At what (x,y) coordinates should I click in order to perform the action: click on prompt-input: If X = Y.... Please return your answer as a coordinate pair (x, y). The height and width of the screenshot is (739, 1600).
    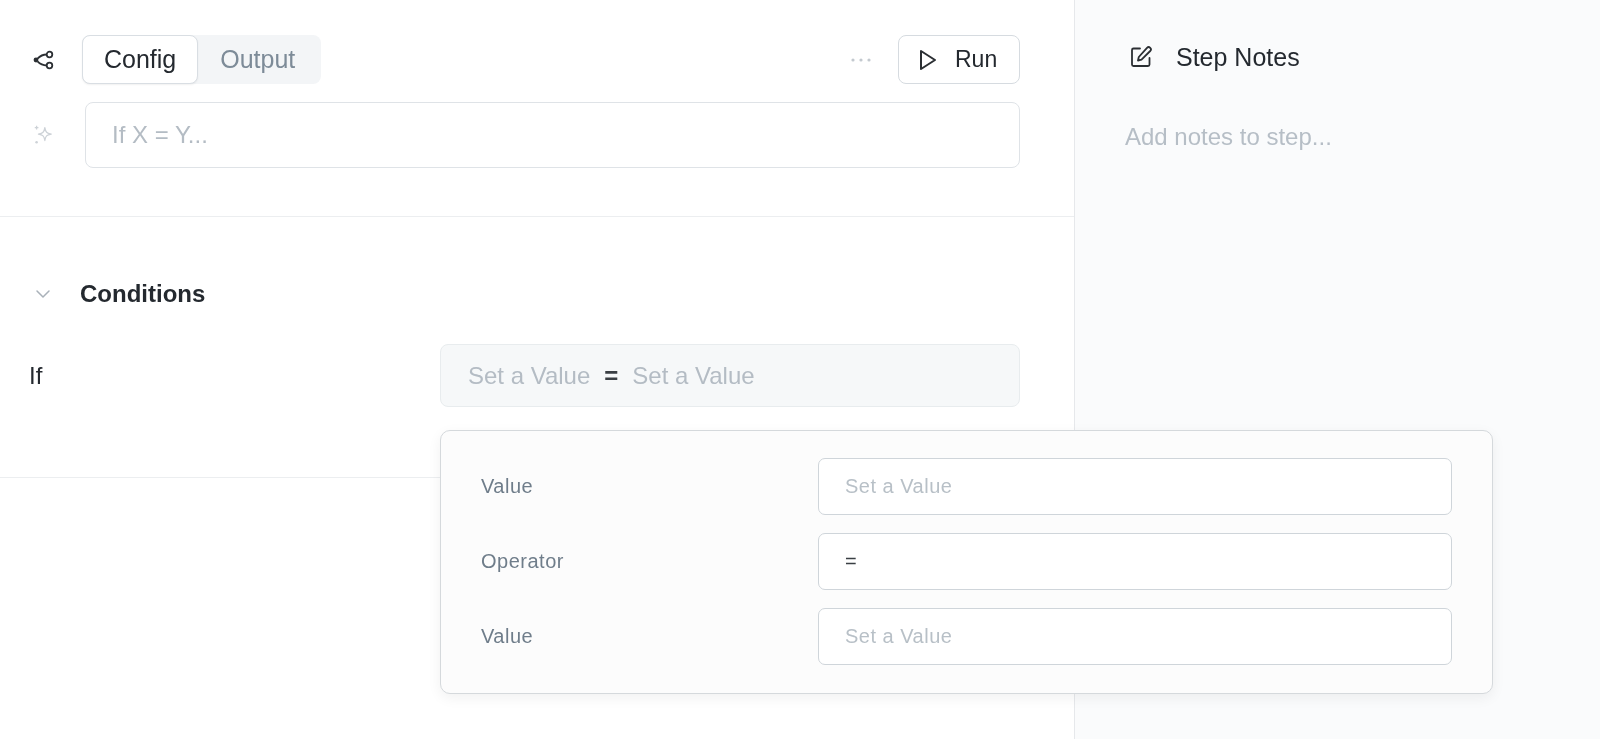
    Looking at the image, I should click on (552, 135).